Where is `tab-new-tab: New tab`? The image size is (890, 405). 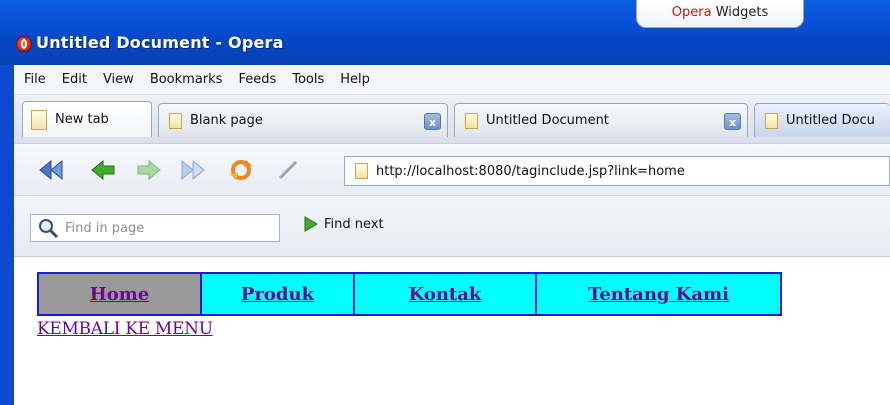 tab-new-tab: New tab is located at coordinates (87, 119).